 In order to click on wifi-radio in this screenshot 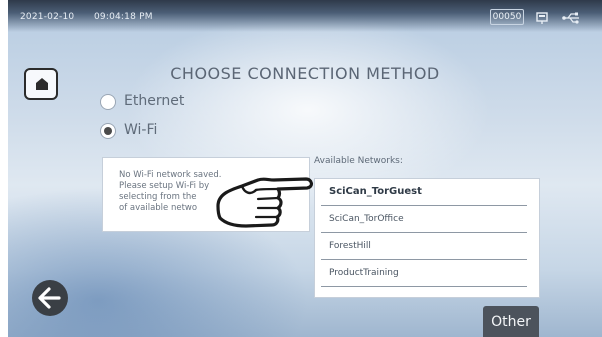, I will do `click(108, 131)`.